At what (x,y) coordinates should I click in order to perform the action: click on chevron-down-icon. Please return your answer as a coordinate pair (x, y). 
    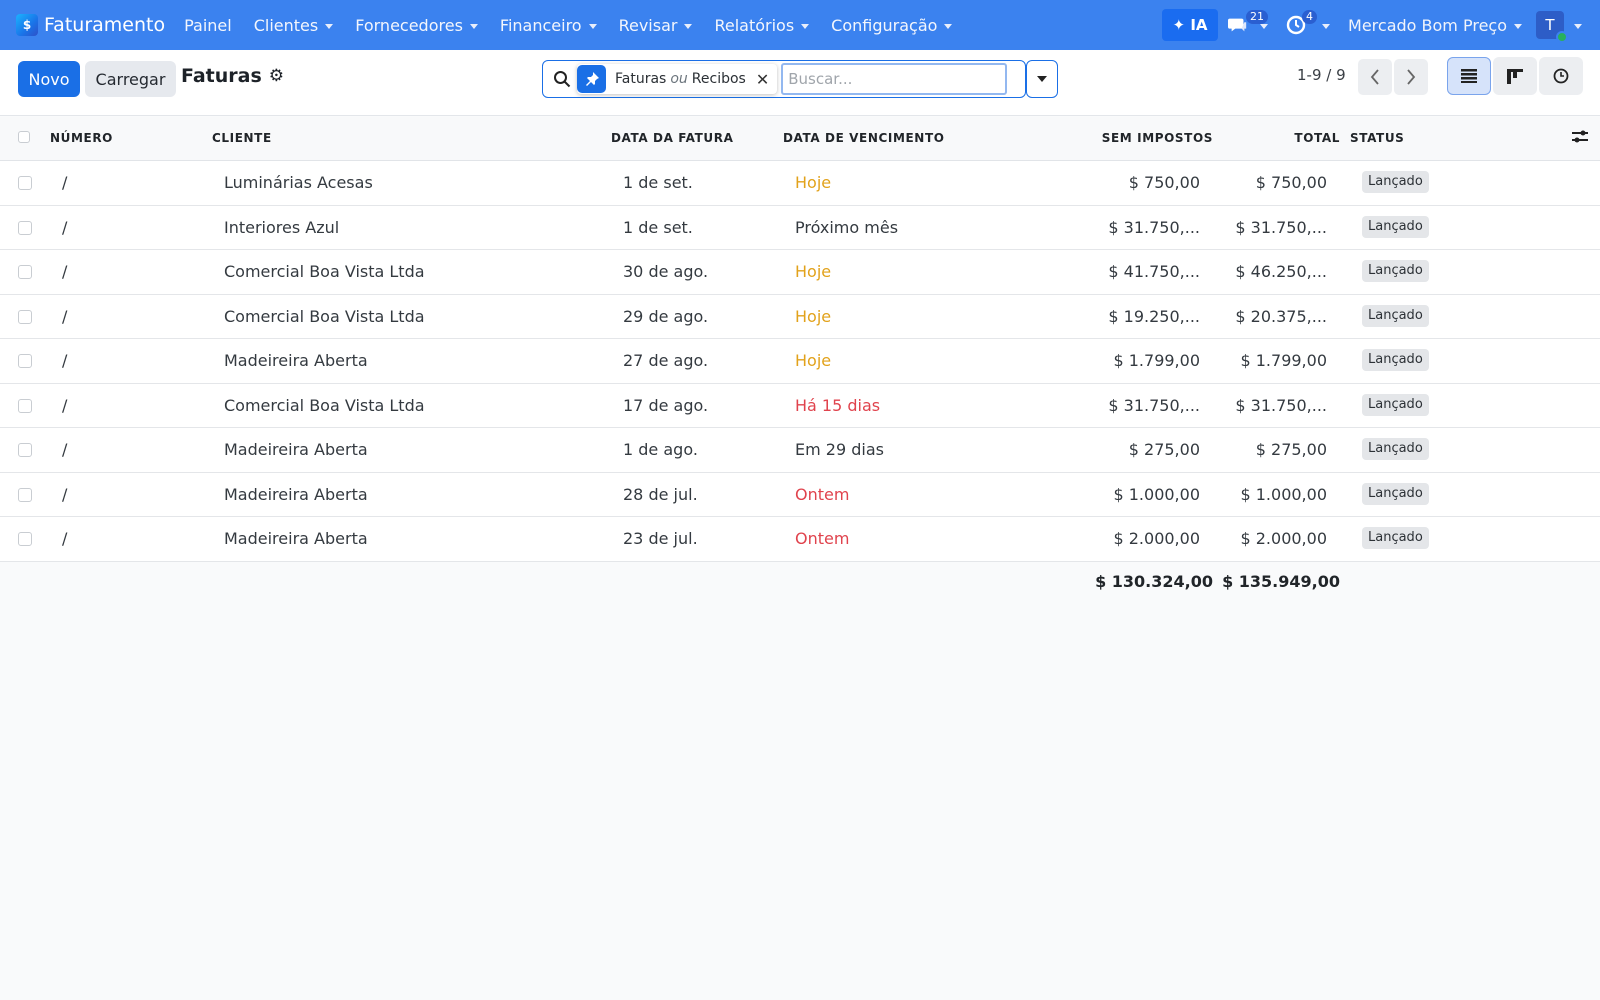
    Looking at the image, I should click on (805, 26).